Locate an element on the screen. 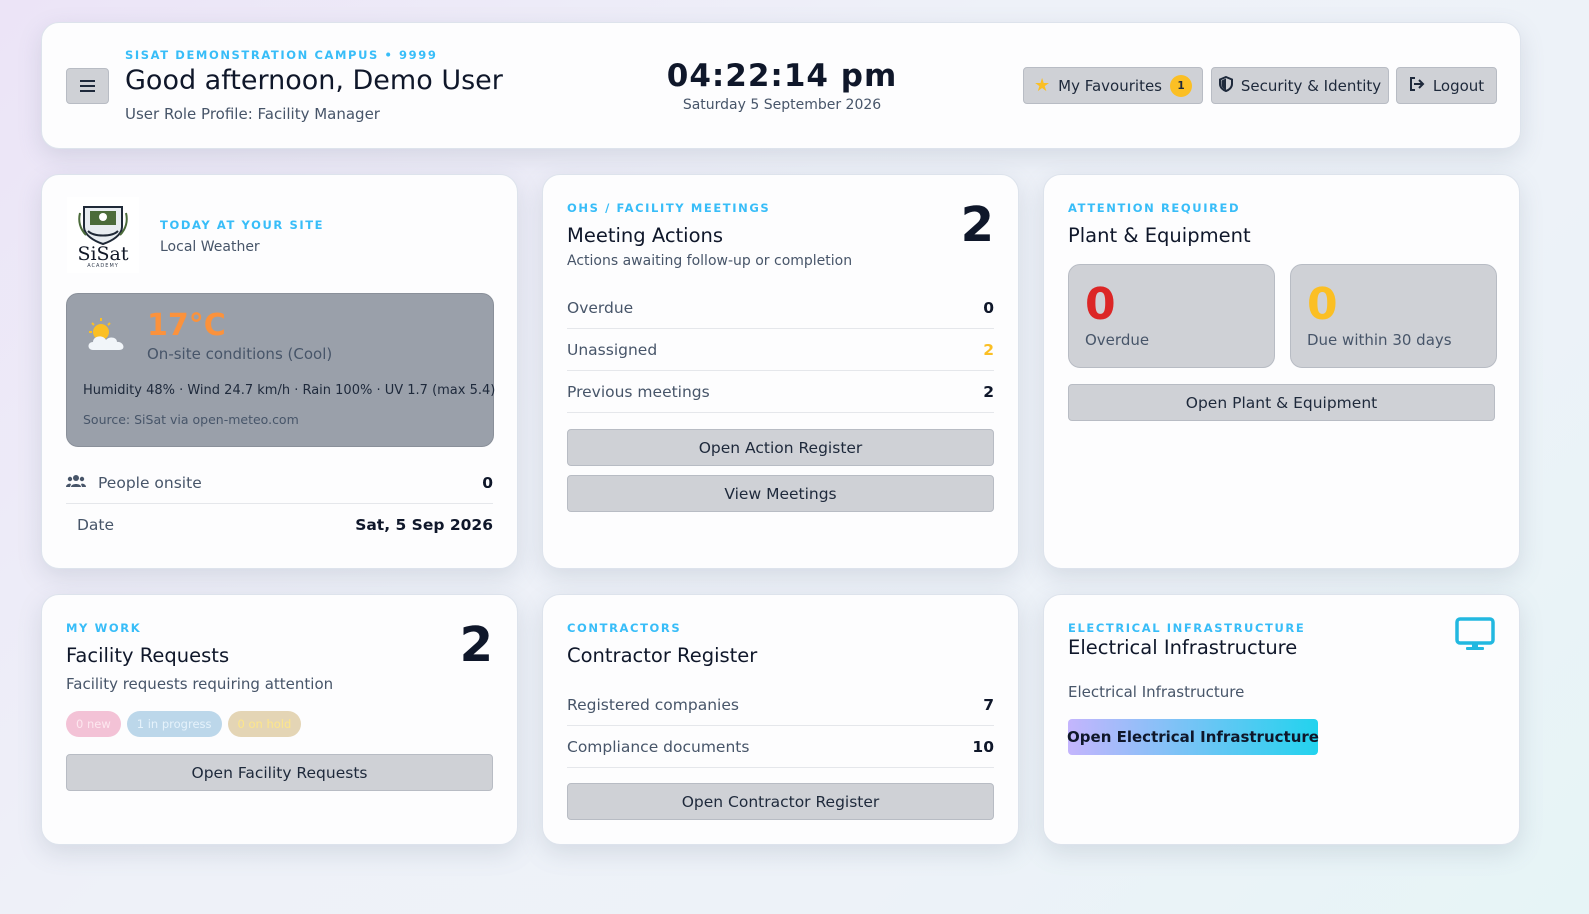 The image size is (1589, 914). status-pills: 0 new 1 in progress 0 on hold is located at coordinates (186, 724).